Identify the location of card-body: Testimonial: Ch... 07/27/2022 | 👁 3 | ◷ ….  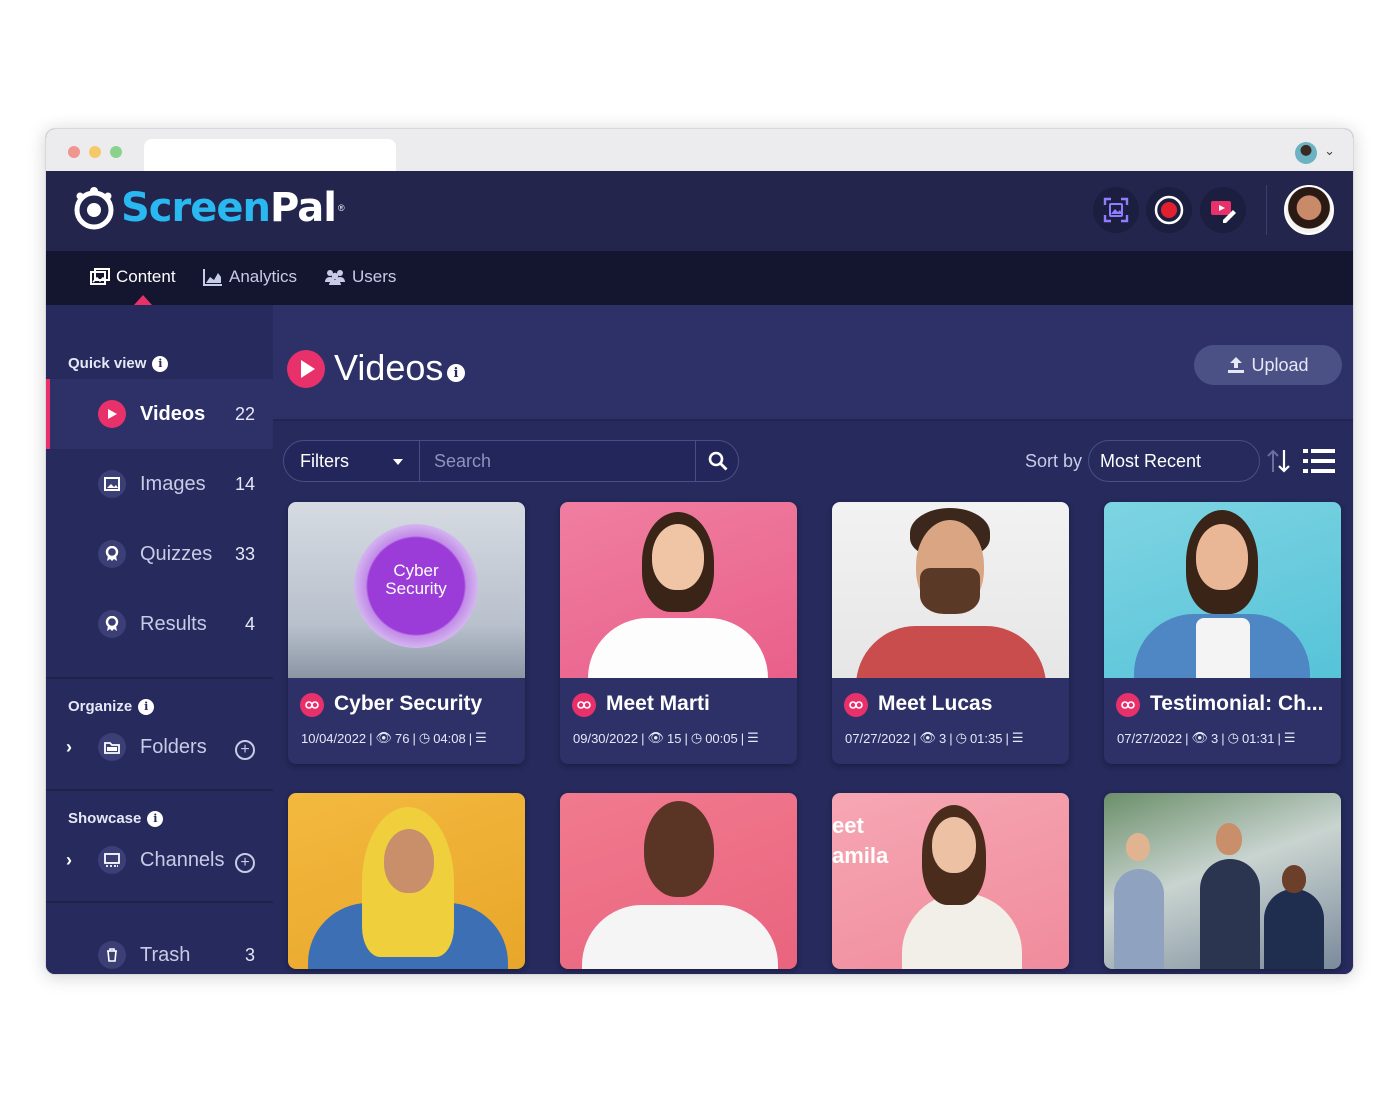
(1222, 721).